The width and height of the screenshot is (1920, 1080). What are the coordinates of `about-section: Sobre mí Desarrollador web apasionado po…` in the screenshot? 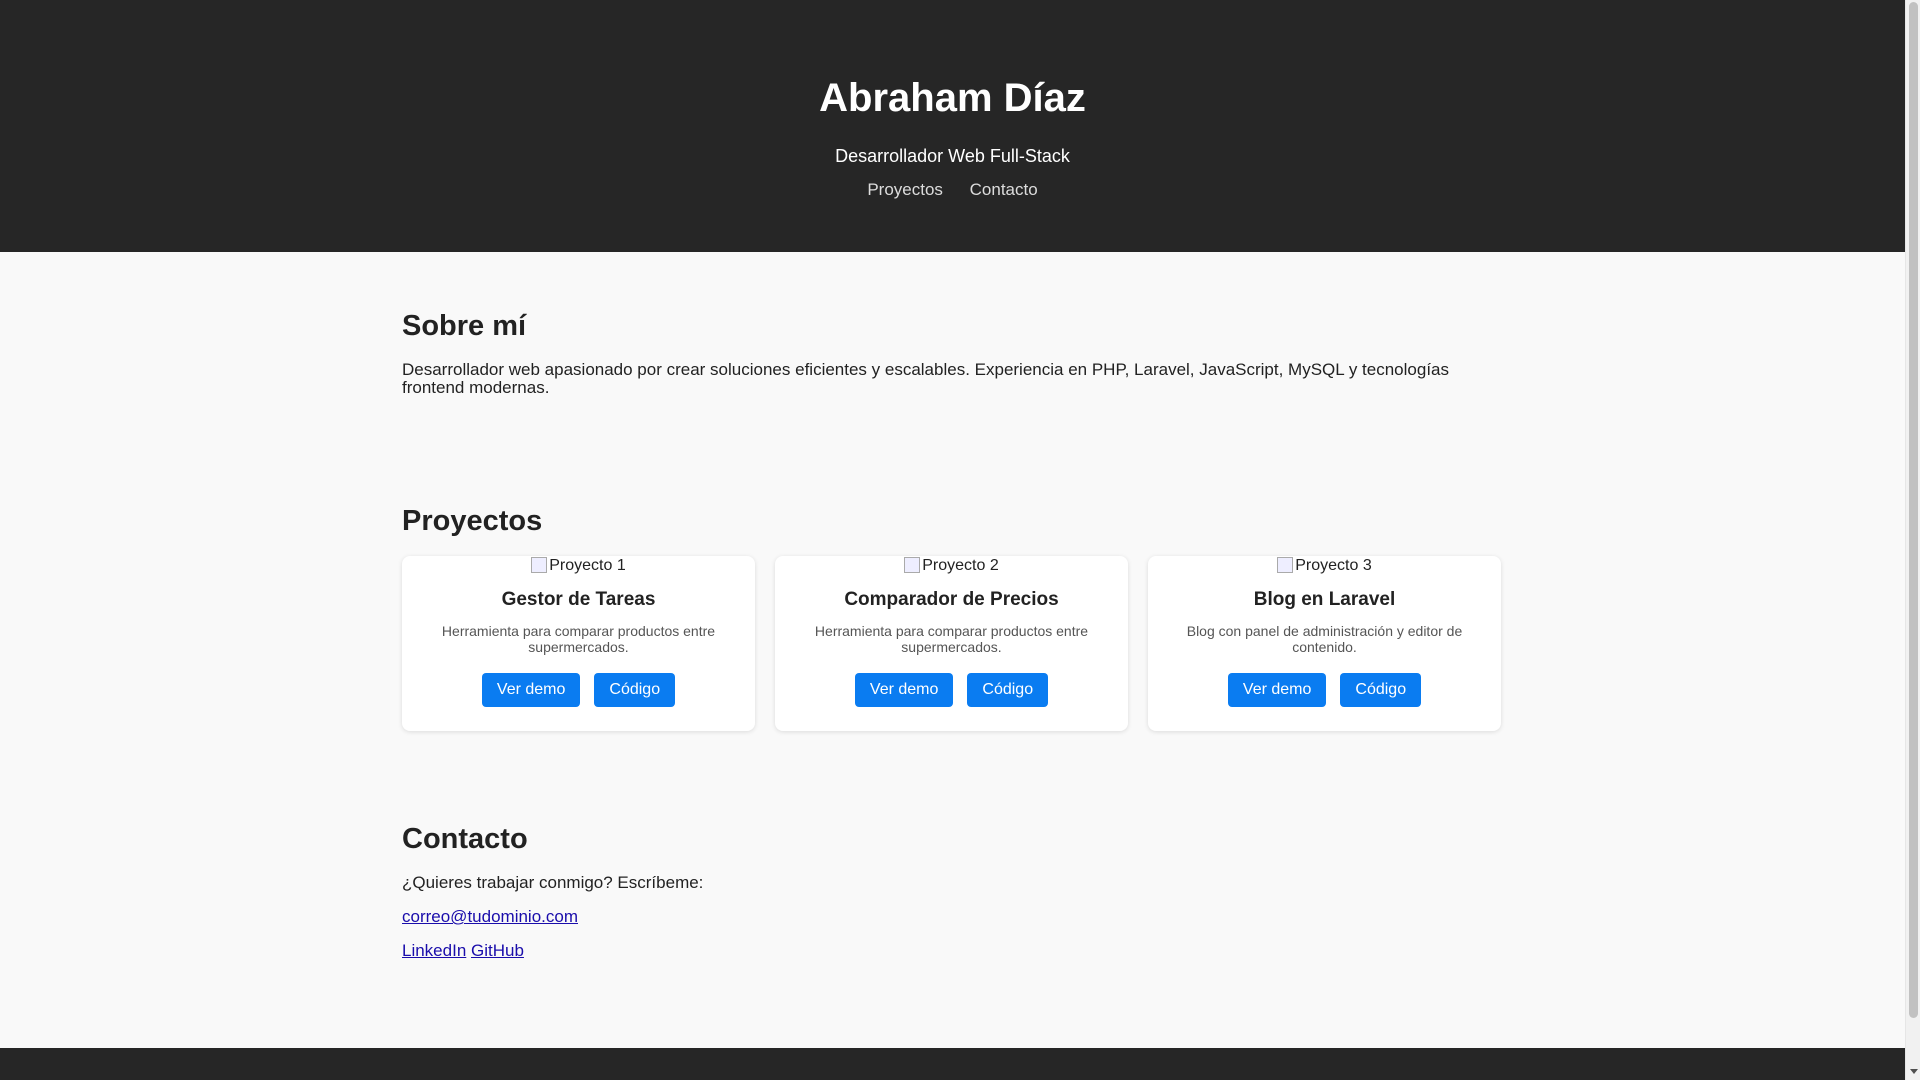 It's located at (952, 324).